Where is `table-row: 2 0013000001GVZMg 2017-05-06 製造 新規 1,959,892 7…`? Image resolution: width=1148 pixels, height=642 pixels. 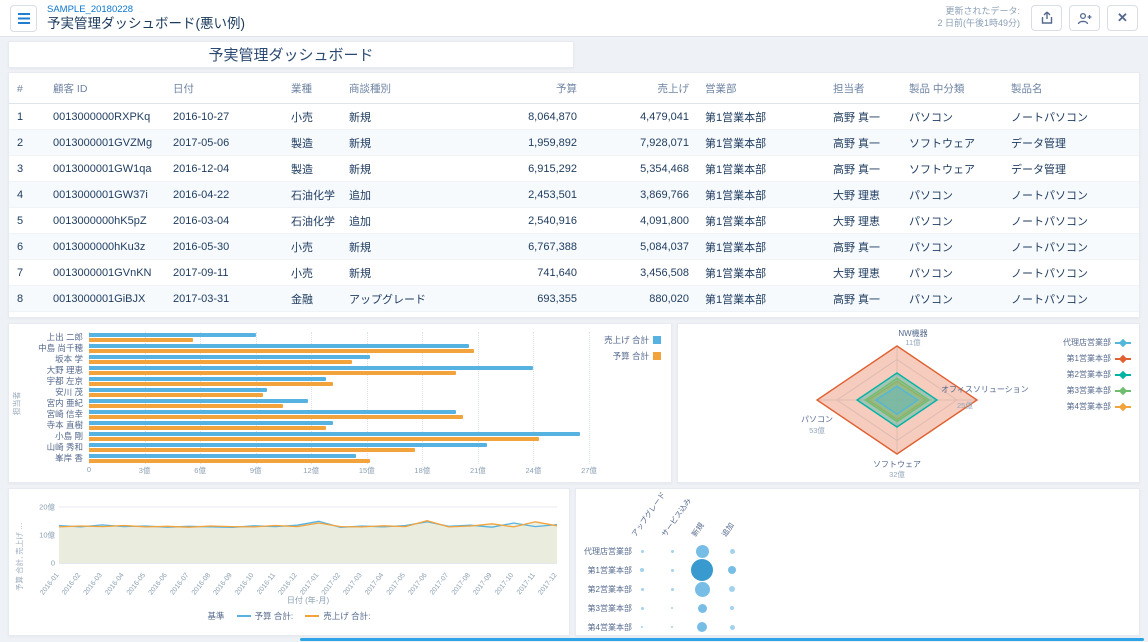
table-row: 2 0013000001GVZMg 2017-05-06 製造 新規 1,959,892 7… is located at coordinates (574, 142).